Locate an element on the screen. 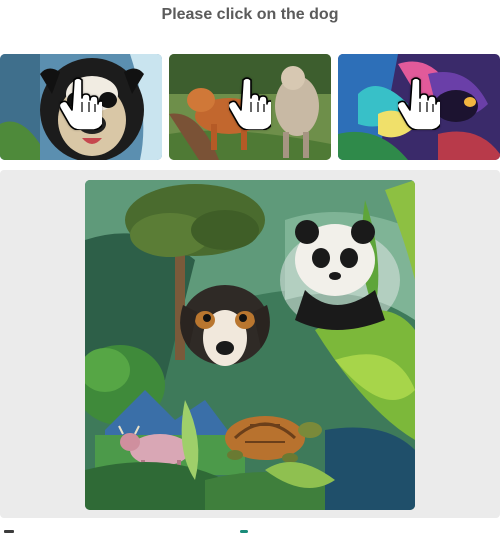 The image size is (500, 536). example-image-running-dogs is located at coordinates (250, 107).